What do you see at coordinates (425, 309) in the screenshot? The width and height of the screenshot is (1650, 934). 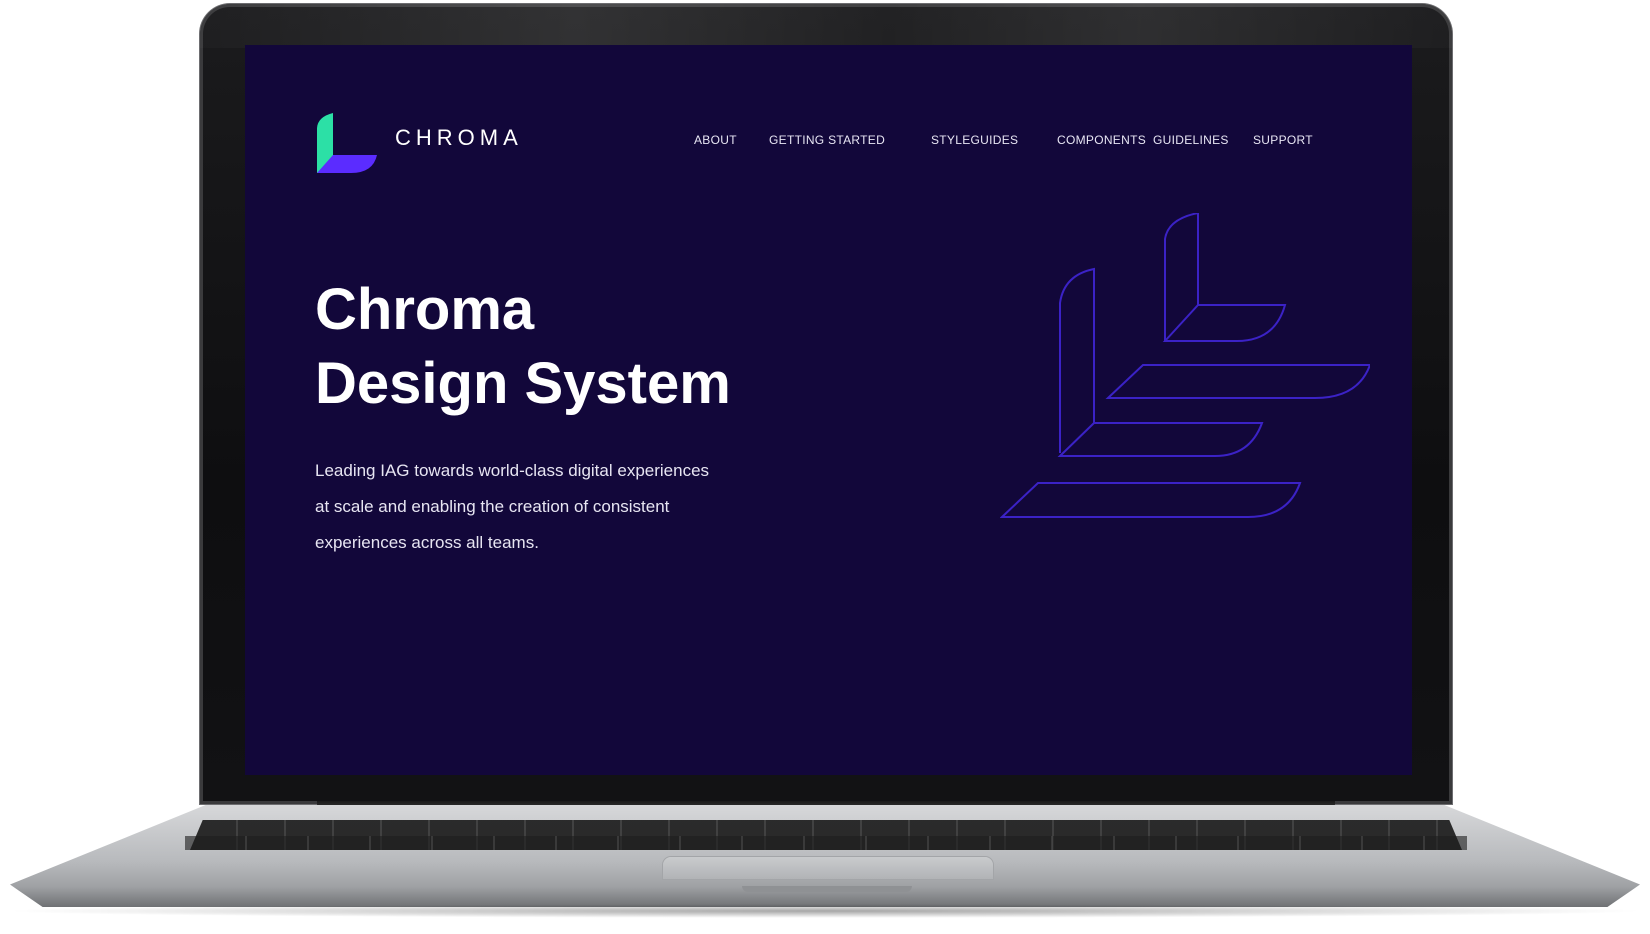 I see `hero-title-line-1: Chroma` at bounding box center [425, 309].